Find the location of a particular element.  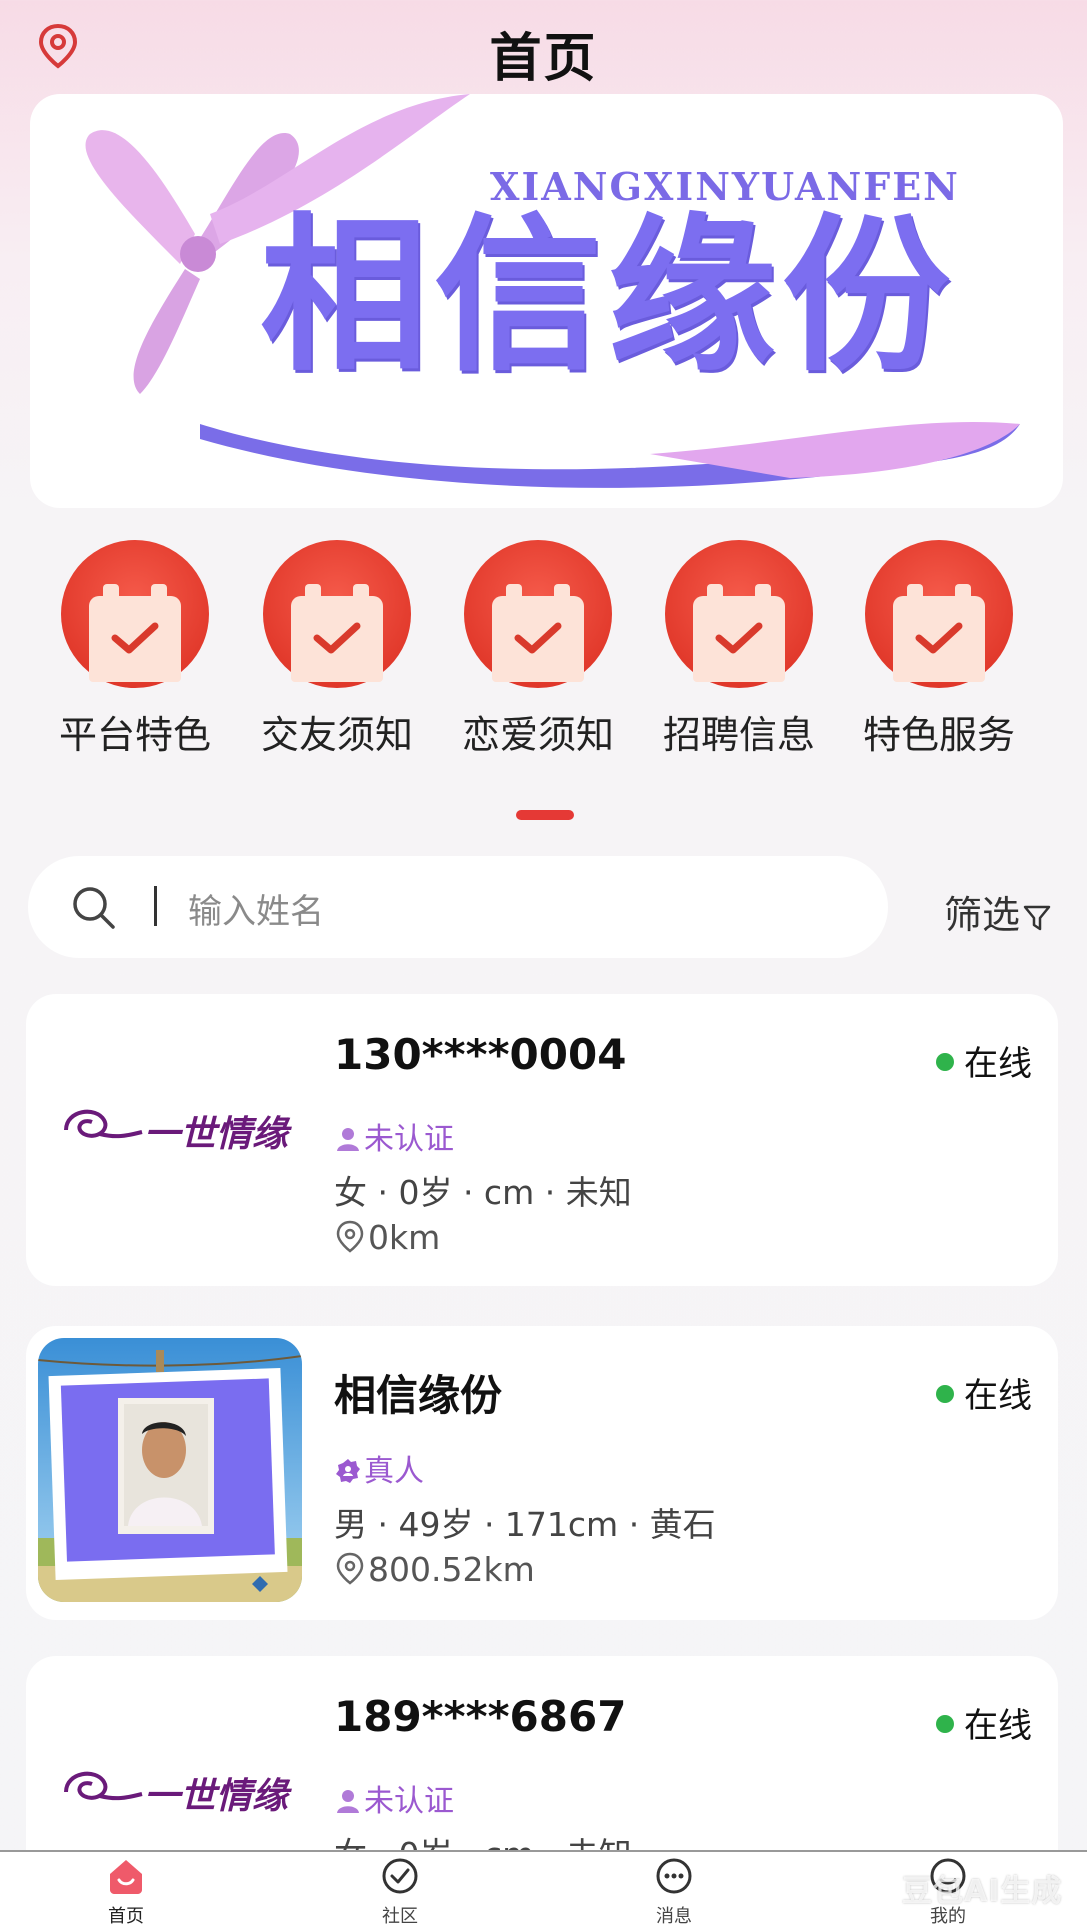

watermark: 豆包AI生成 is located at coordinates (982, 1891).